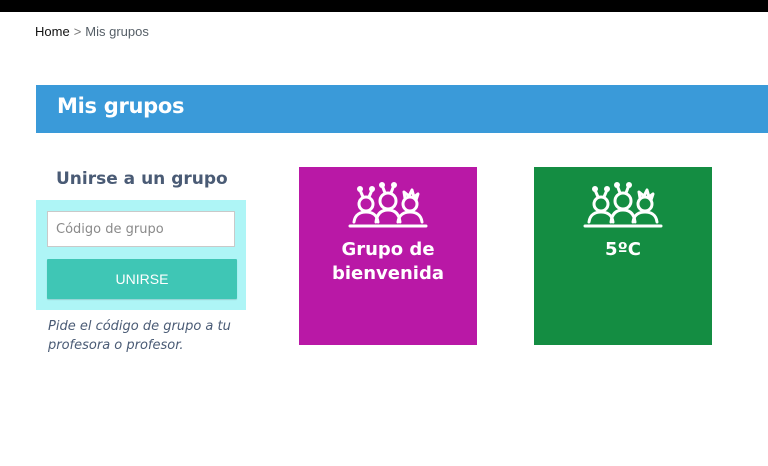 This screenshot has height=466, width=768. Describe the element at coordinates (142, 279) in the screenshot. I see `join-button: UNIRSE` at that location.